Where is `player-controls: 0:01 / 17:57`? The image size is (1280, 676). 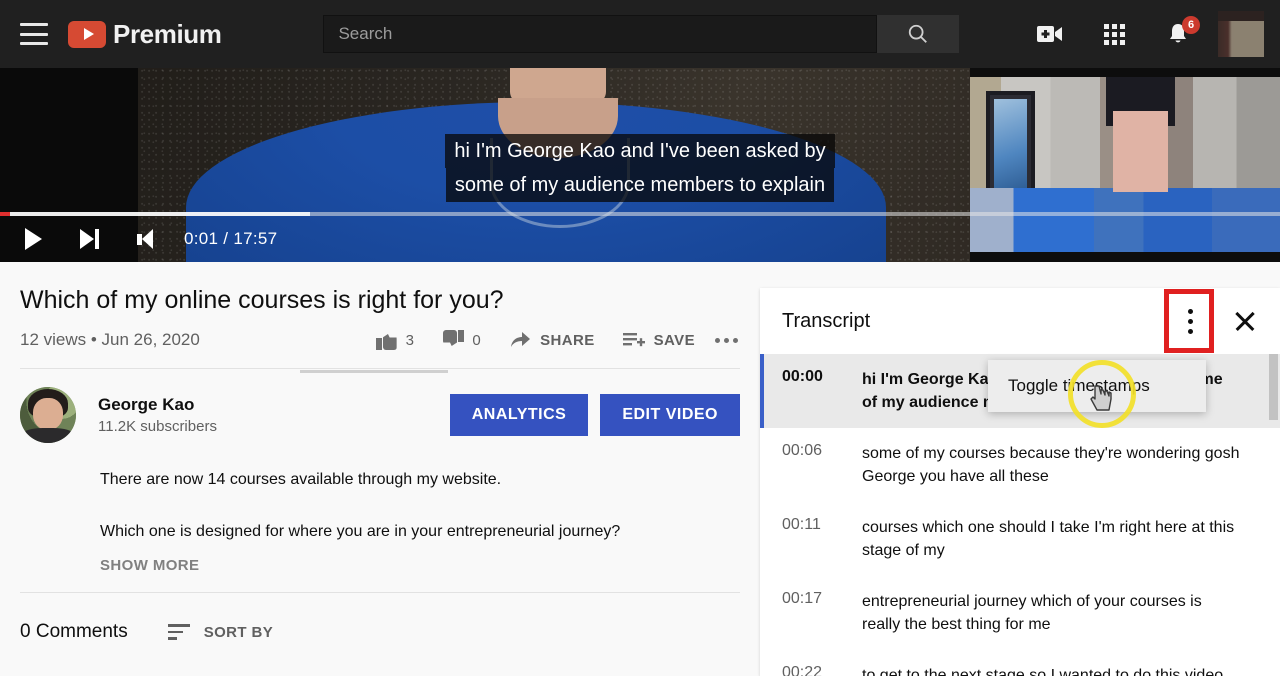 player-controls: 0:01 / 17:57 is located at coordinates (640, 239).